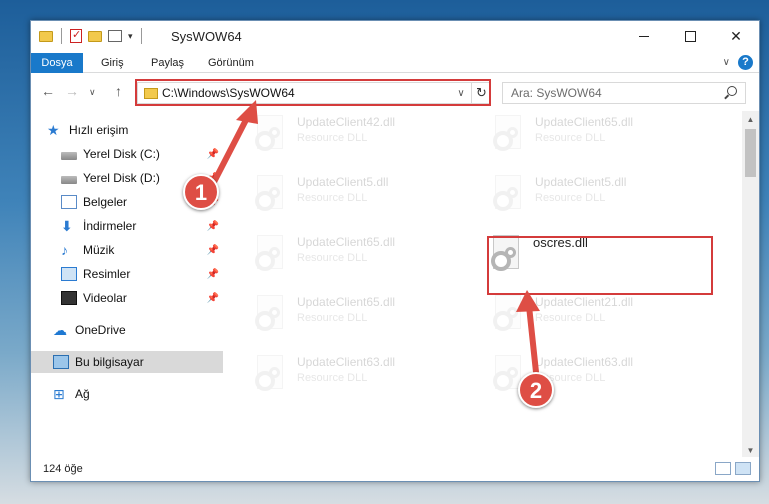 The image size is (769, 504). I want to click on pictures-icon, so click(69, 274).